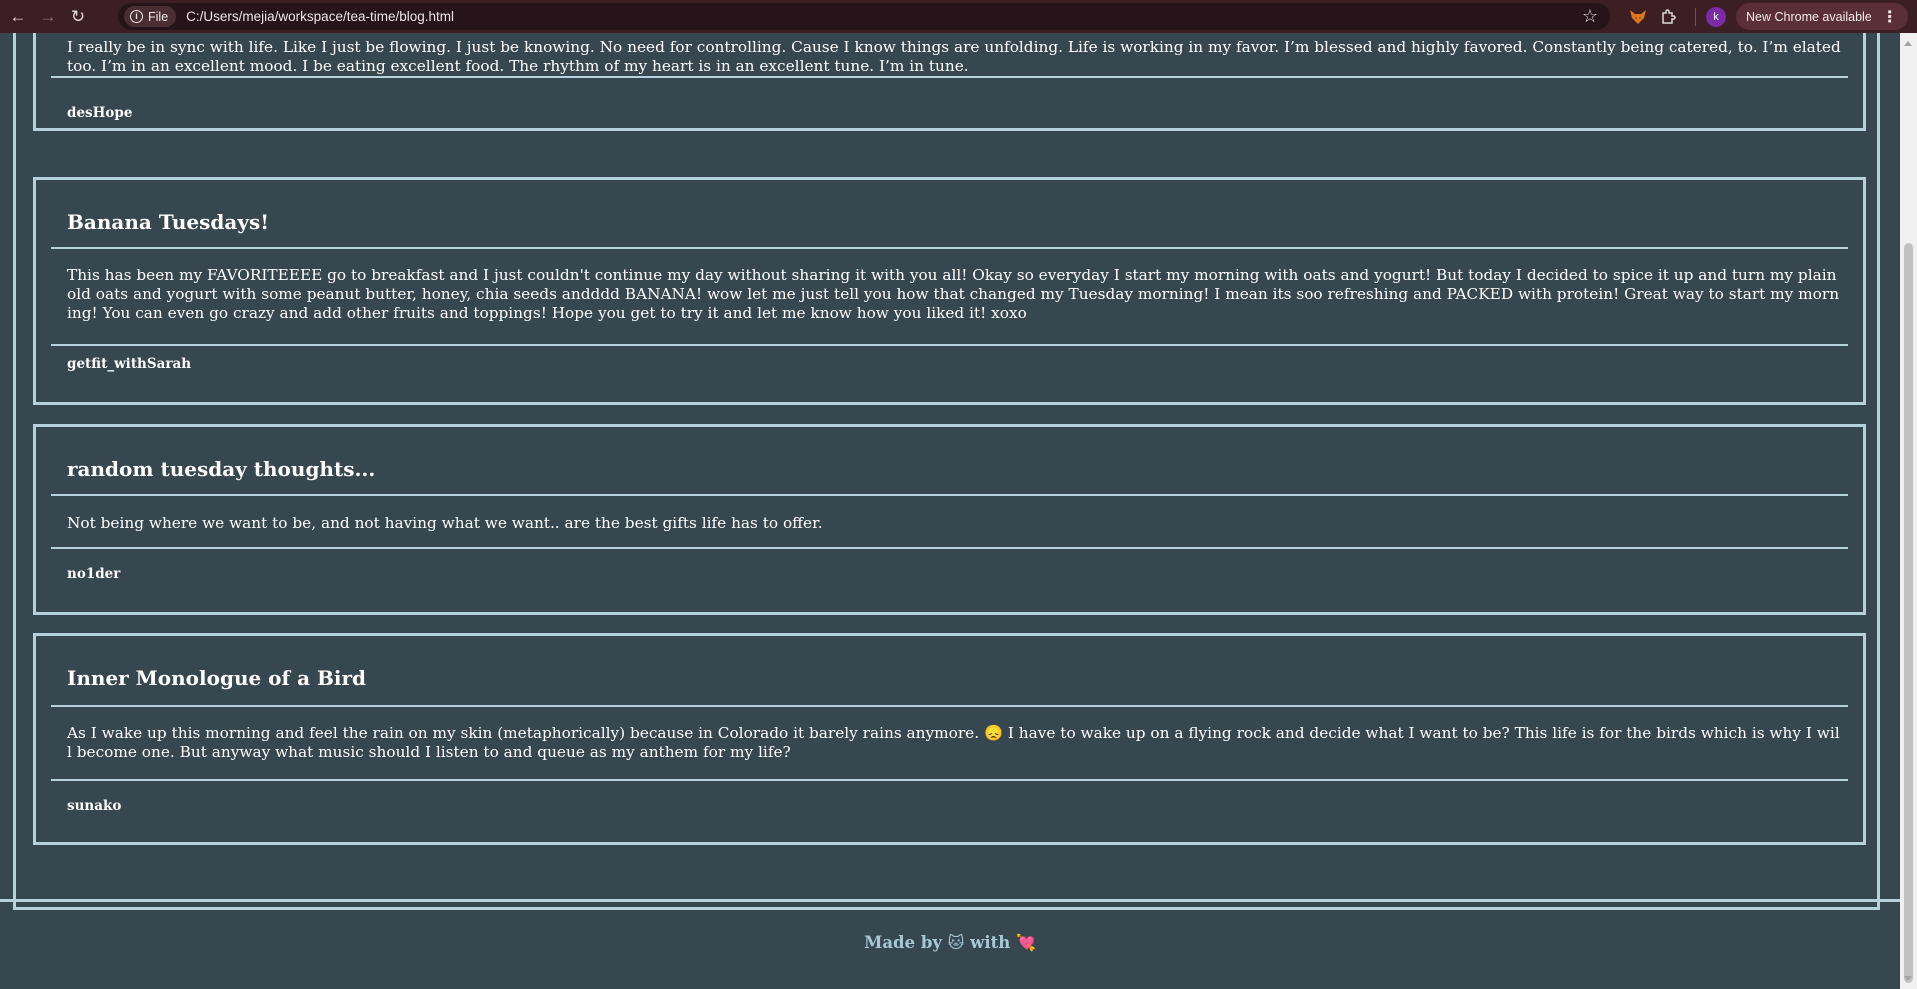  What do you see at coordinates (1809, 16) in the screenshot?
I see `update-label: New Chrome available` at bounding box center [1809, 16].